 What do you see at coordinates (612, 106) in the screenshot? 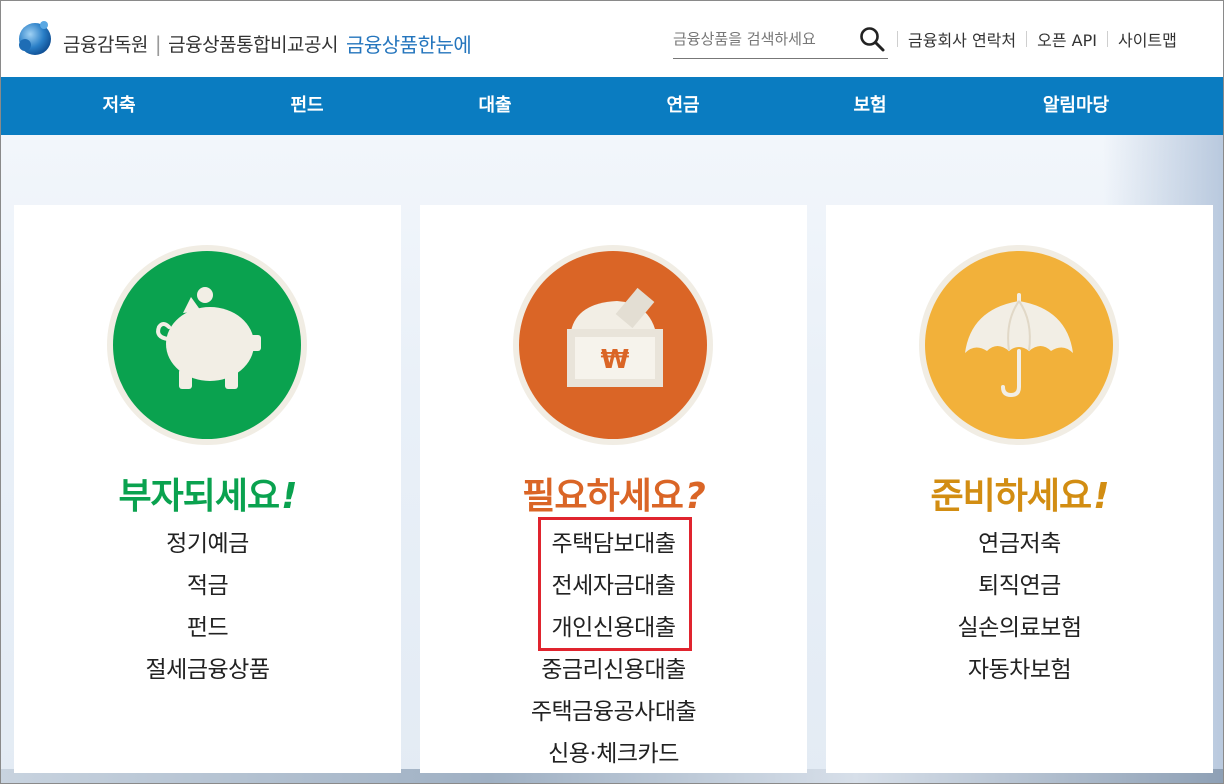
I see `main-nav: 저축 펀드 대출 연금 보험 알림마당` at bounding box center [612, 106].